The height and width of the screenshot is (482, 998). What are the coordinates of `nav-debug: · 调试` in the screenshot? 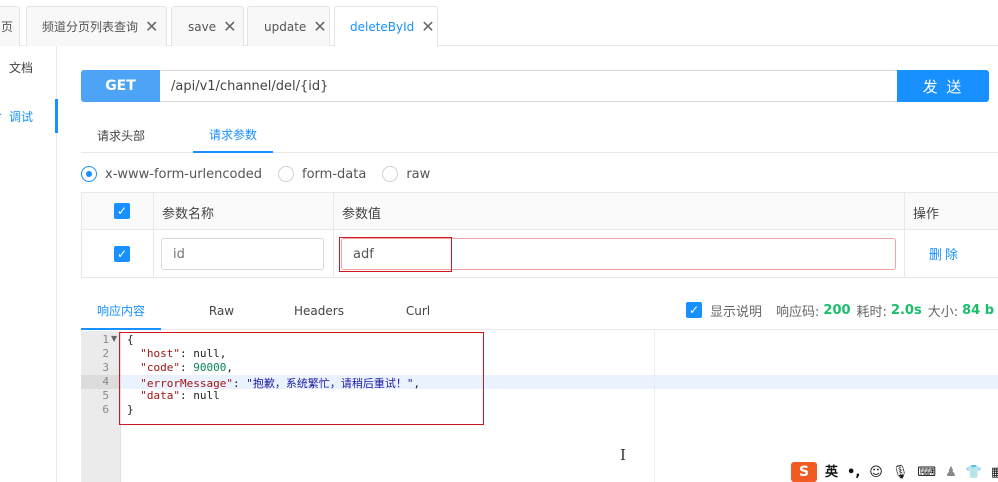 It's located at (29, 116).